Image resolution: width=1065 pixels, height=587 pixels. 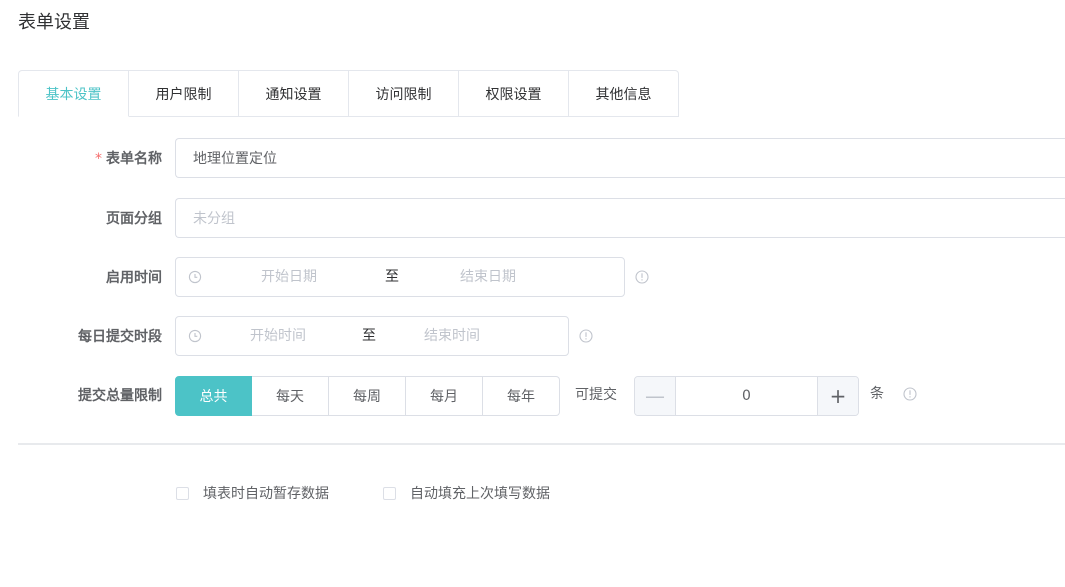 I want to click on daily-time-label: 每日提交时段, so click(x=120, y=337).